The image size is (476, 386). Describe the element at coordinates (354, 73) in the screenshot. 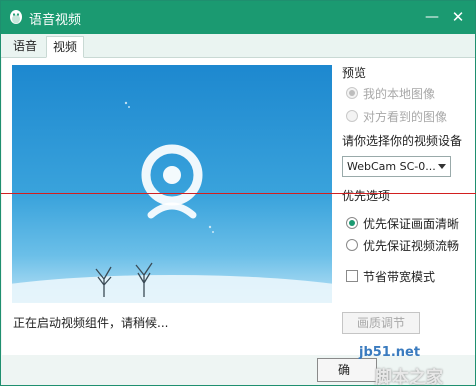

I see `preview-heading: 预览` at that location.